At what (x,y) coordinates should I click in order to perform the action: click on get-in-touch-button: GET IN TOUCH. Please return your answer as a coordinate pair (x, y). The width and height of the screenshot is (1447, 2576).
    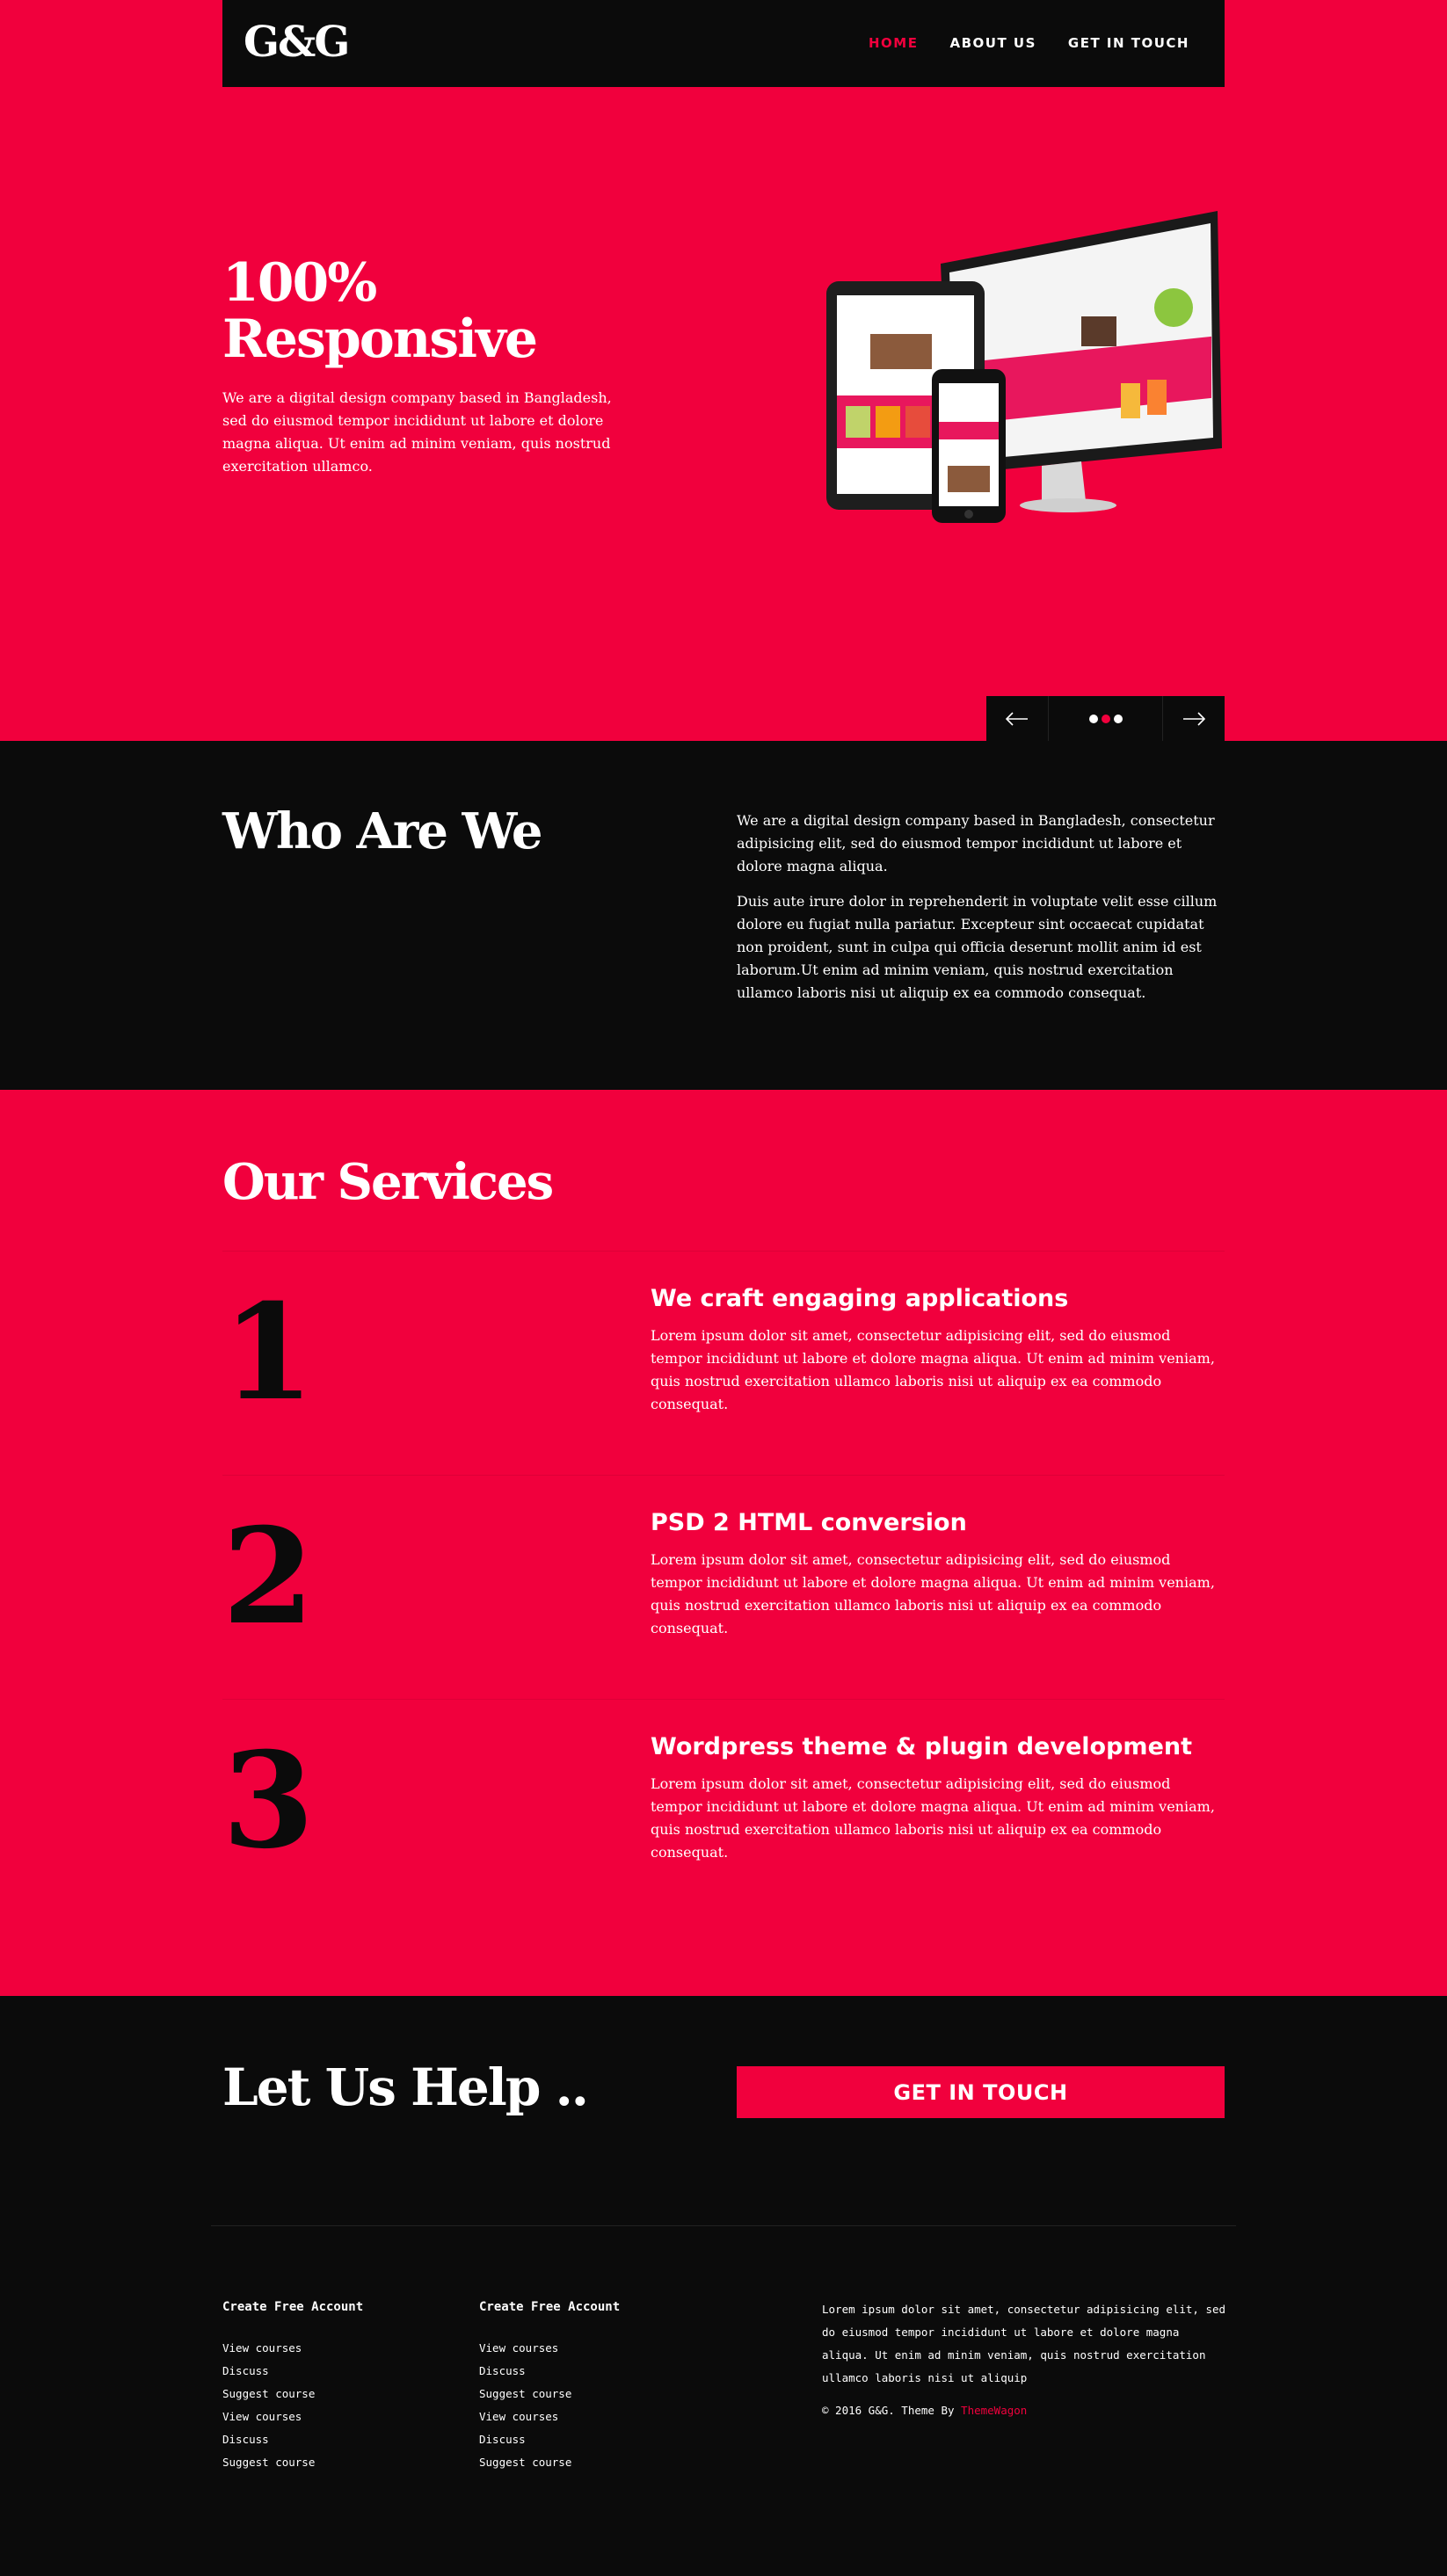
    Looking at the image, I should click on (981, 2092).